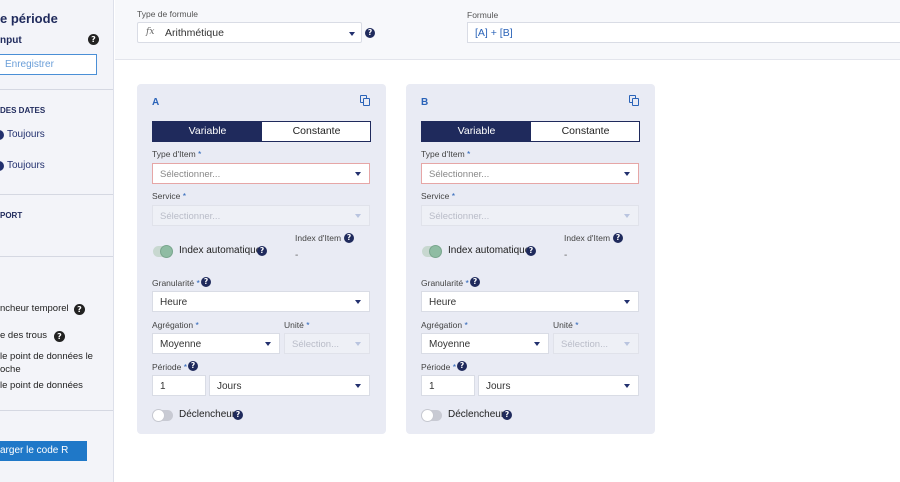  Describe the element at coordinates (249, 32) in the screenshot. I see `formula-type-select: fx Arithmétique` at that location.